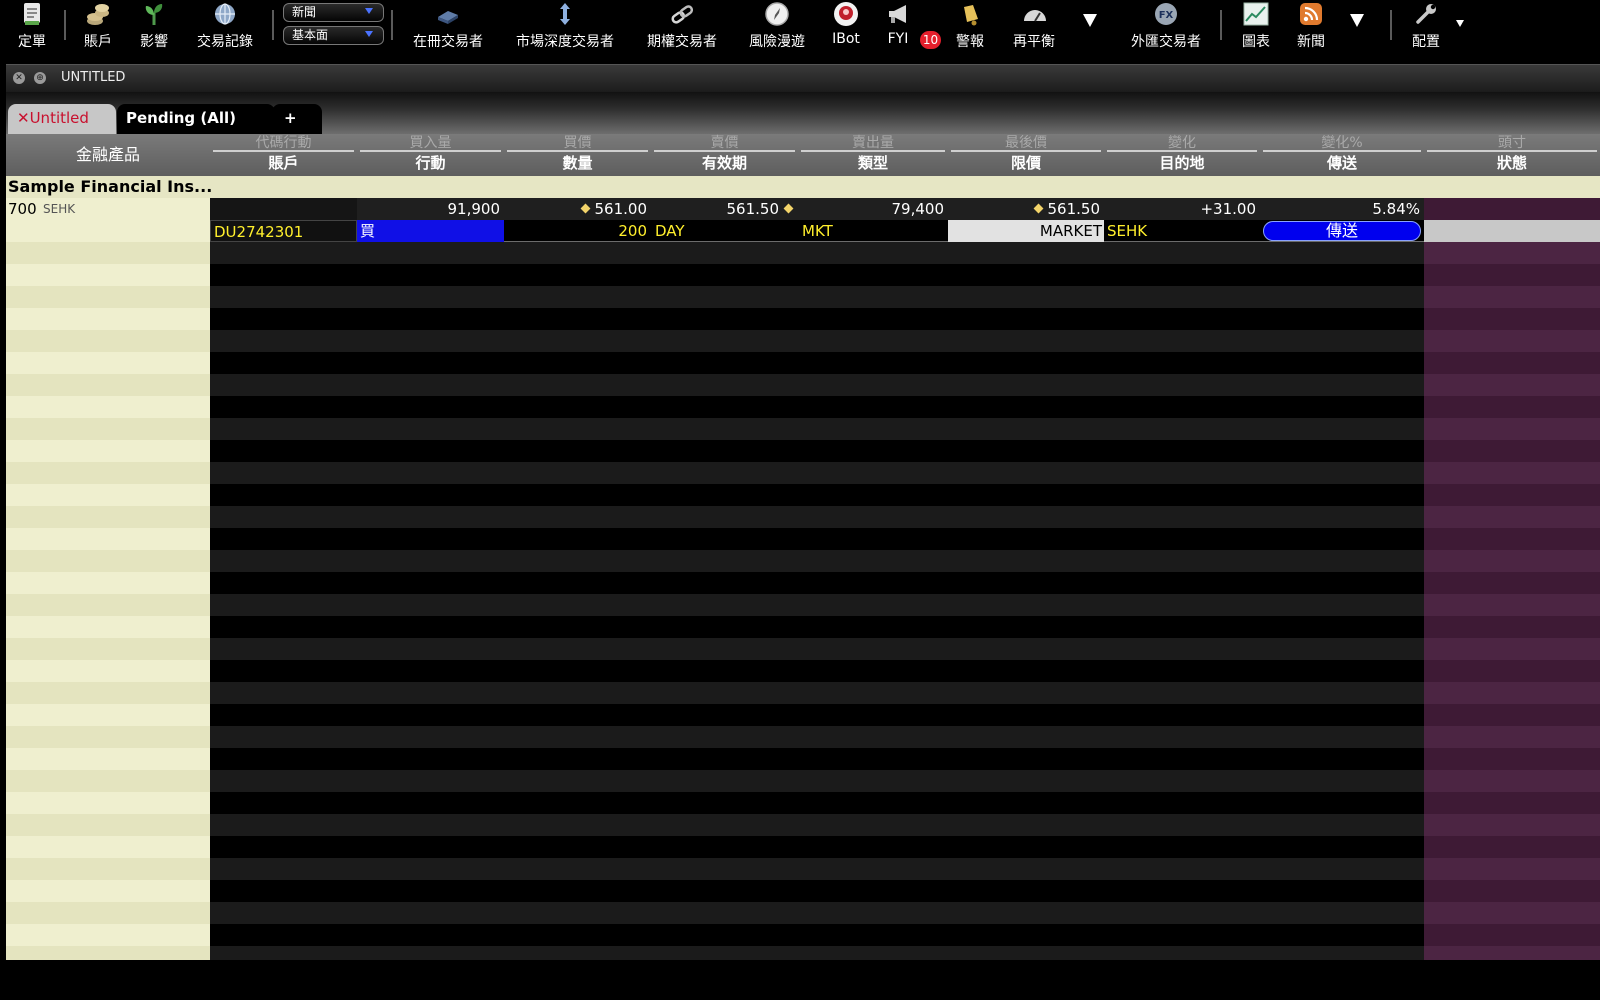  I want to click on tif-select: DAY, so click(724, 231).